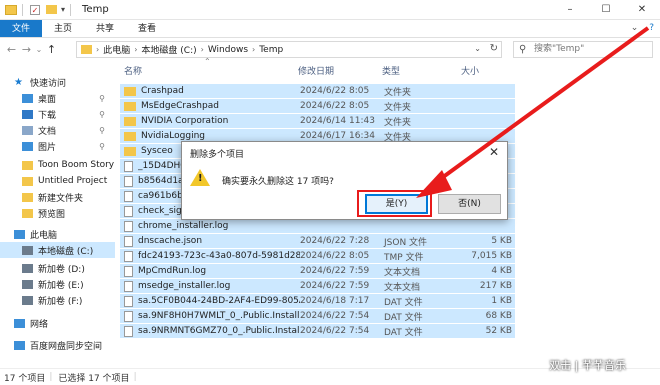  Describe the element at coordinates (217, 155) in the screenshot. I see `dialog-title: 删除多个项目` at that location.